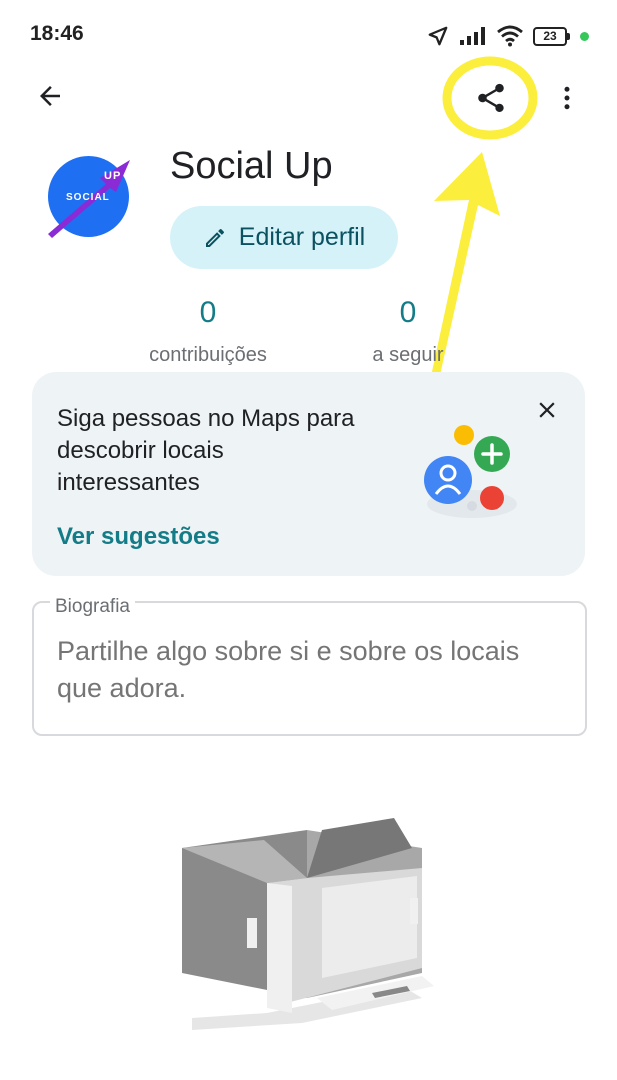 This screenshot has width=617, height=1080. What do you see at coordinates (113, 176) in the screenshot?
I see `avatar-text-top: UP` at bounding box center [113, 176].